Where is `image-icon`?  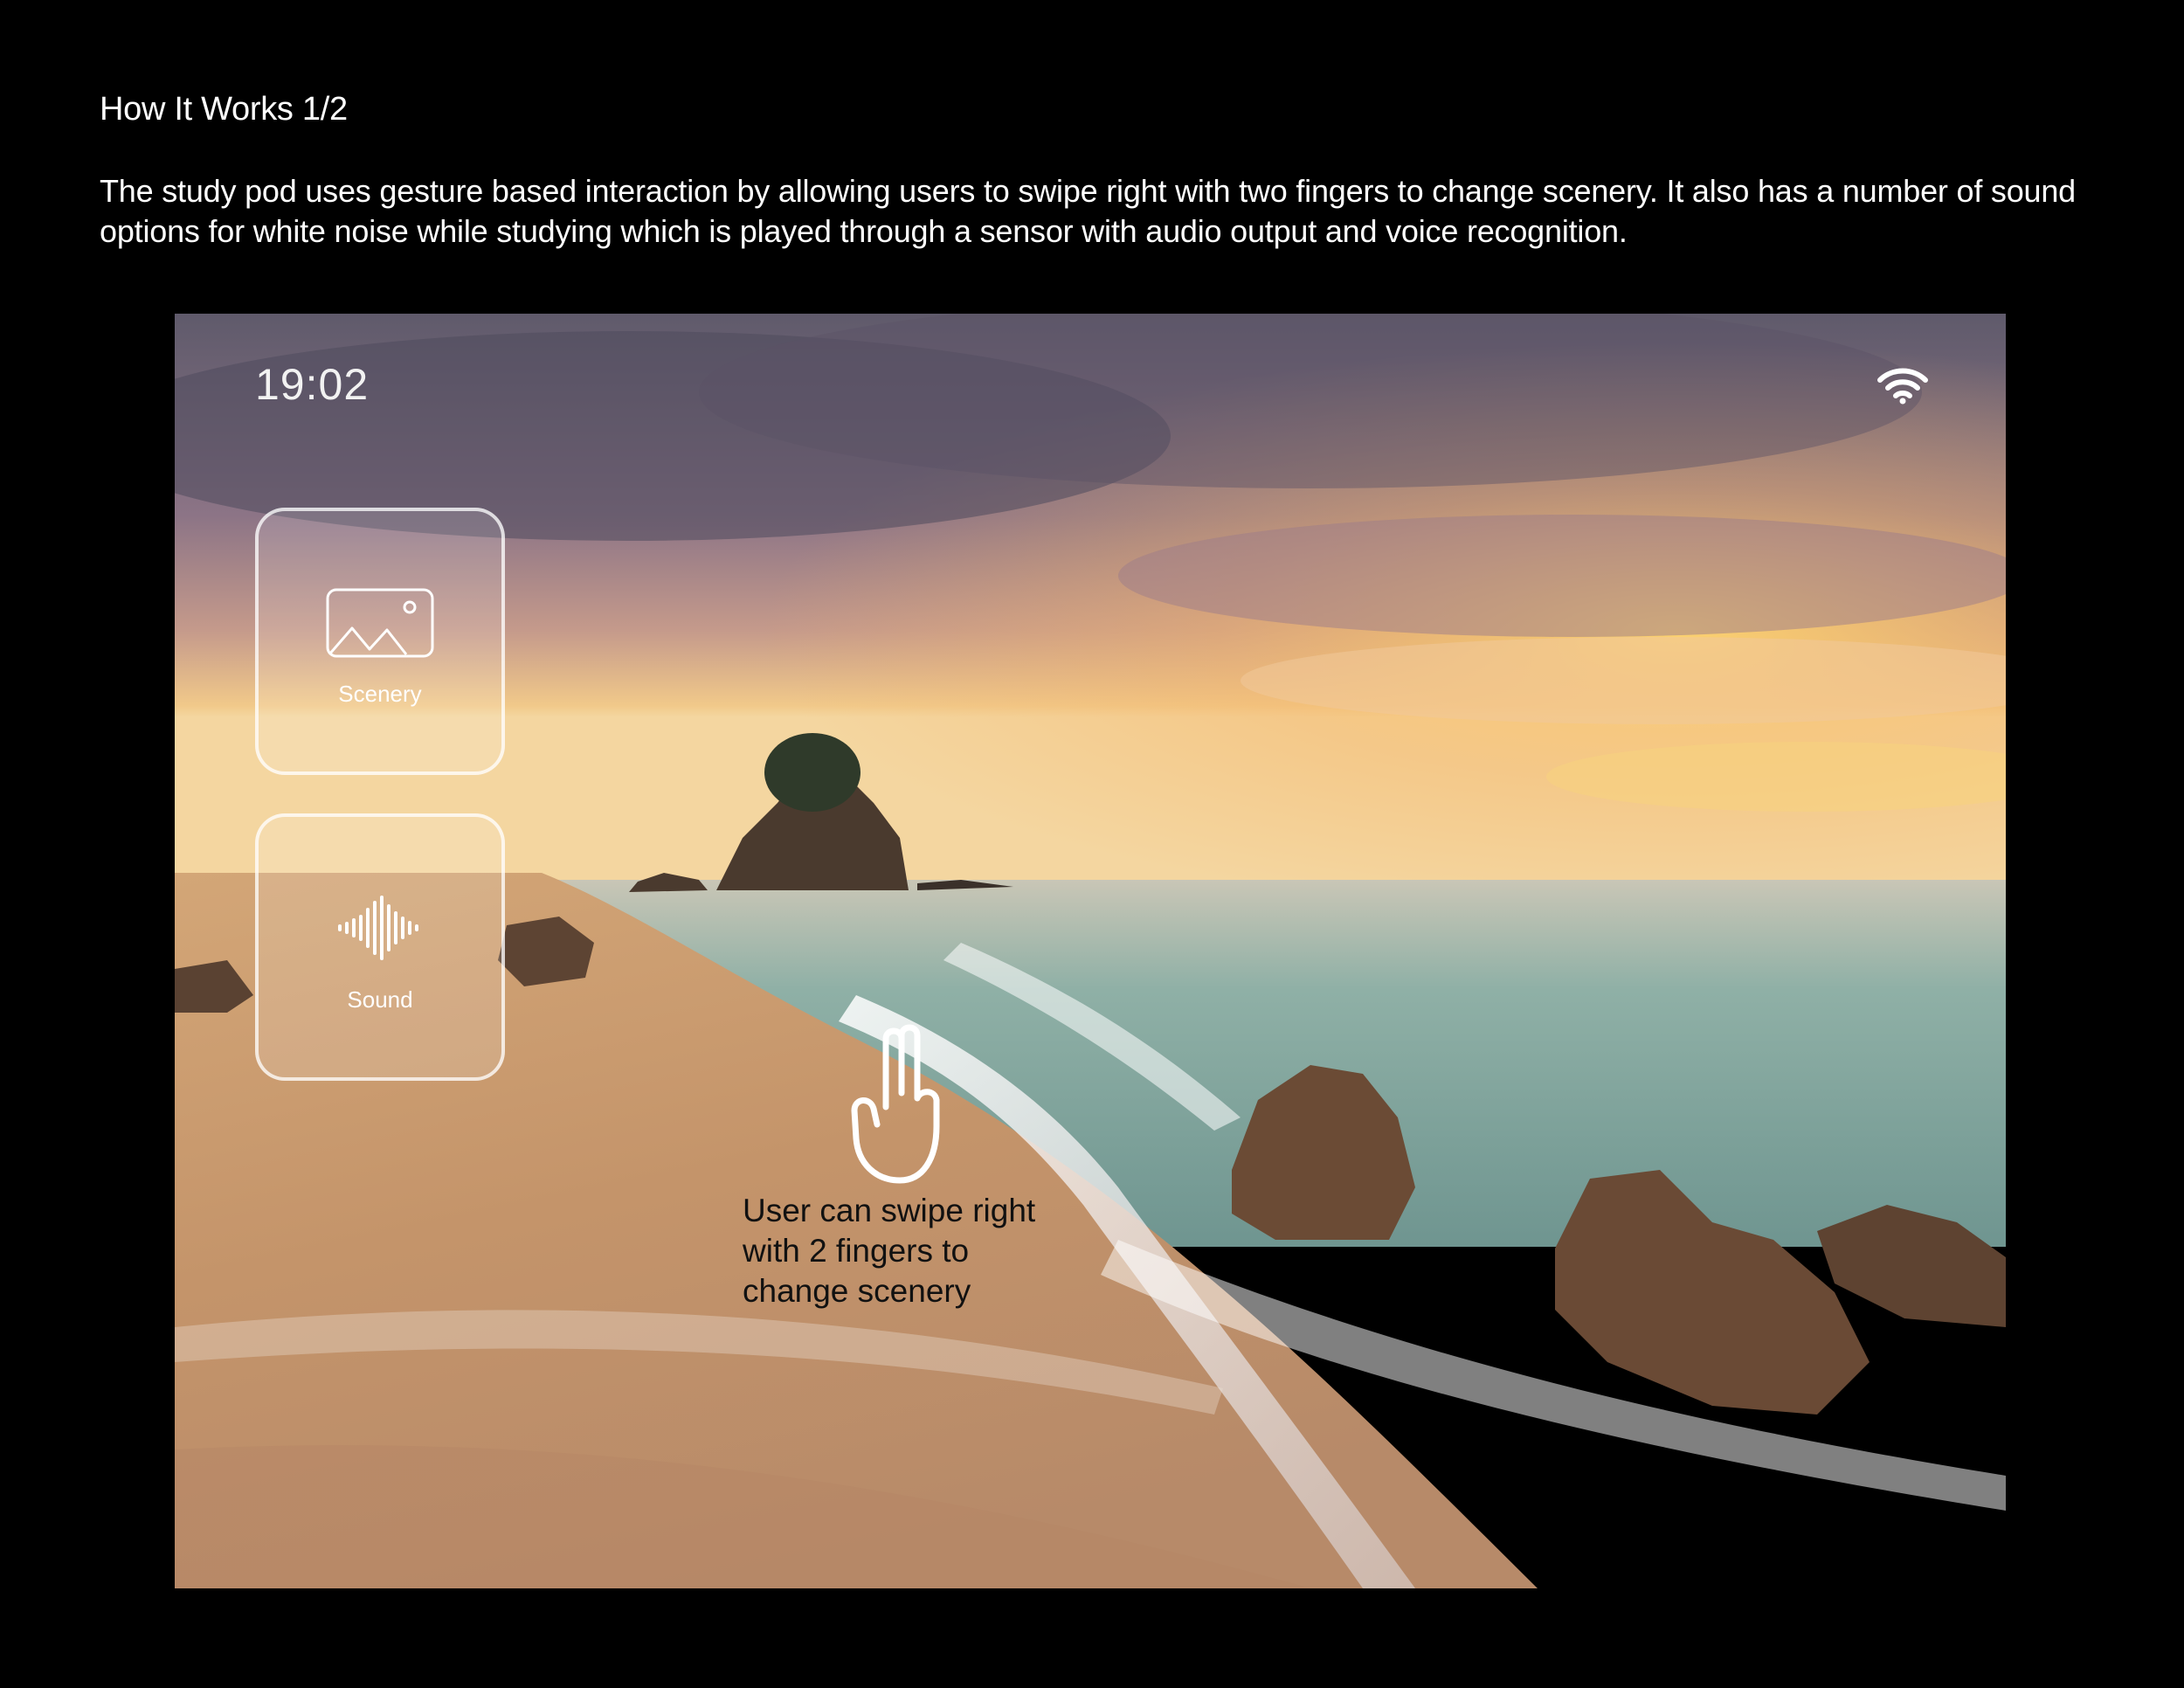 image-icon is located at coordinates (380, 623).